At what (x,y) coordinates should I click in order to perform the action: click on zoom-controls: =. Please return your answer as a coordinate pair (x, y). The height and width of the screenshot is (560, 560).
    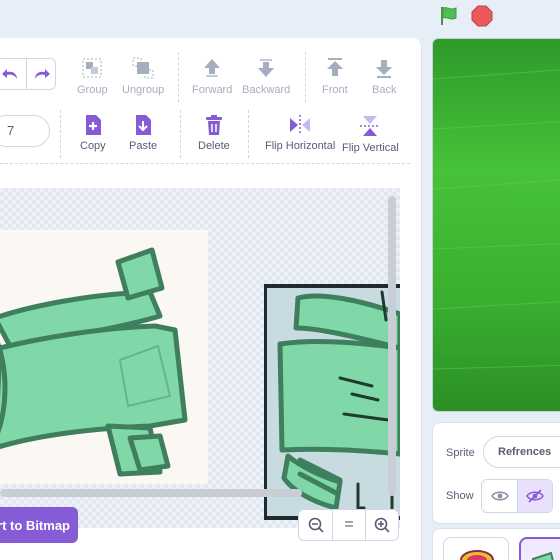
    Looking at the image, I should click on (348, 525).